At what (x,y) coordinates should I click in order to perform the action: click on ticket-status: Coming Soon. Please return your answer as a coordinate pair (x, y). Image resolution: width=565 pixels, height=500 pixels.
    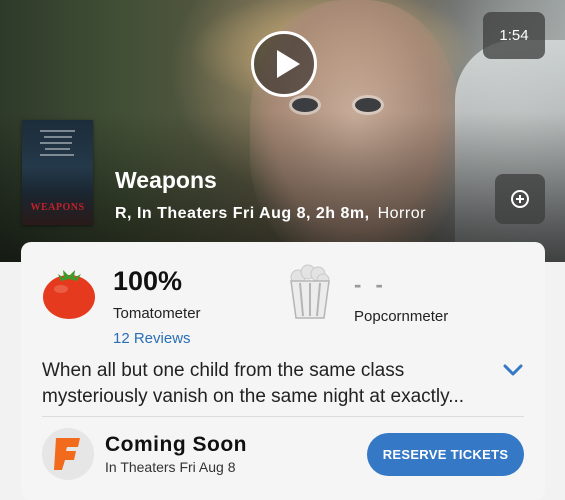
    Looking at the image, I should click on (176, 444).